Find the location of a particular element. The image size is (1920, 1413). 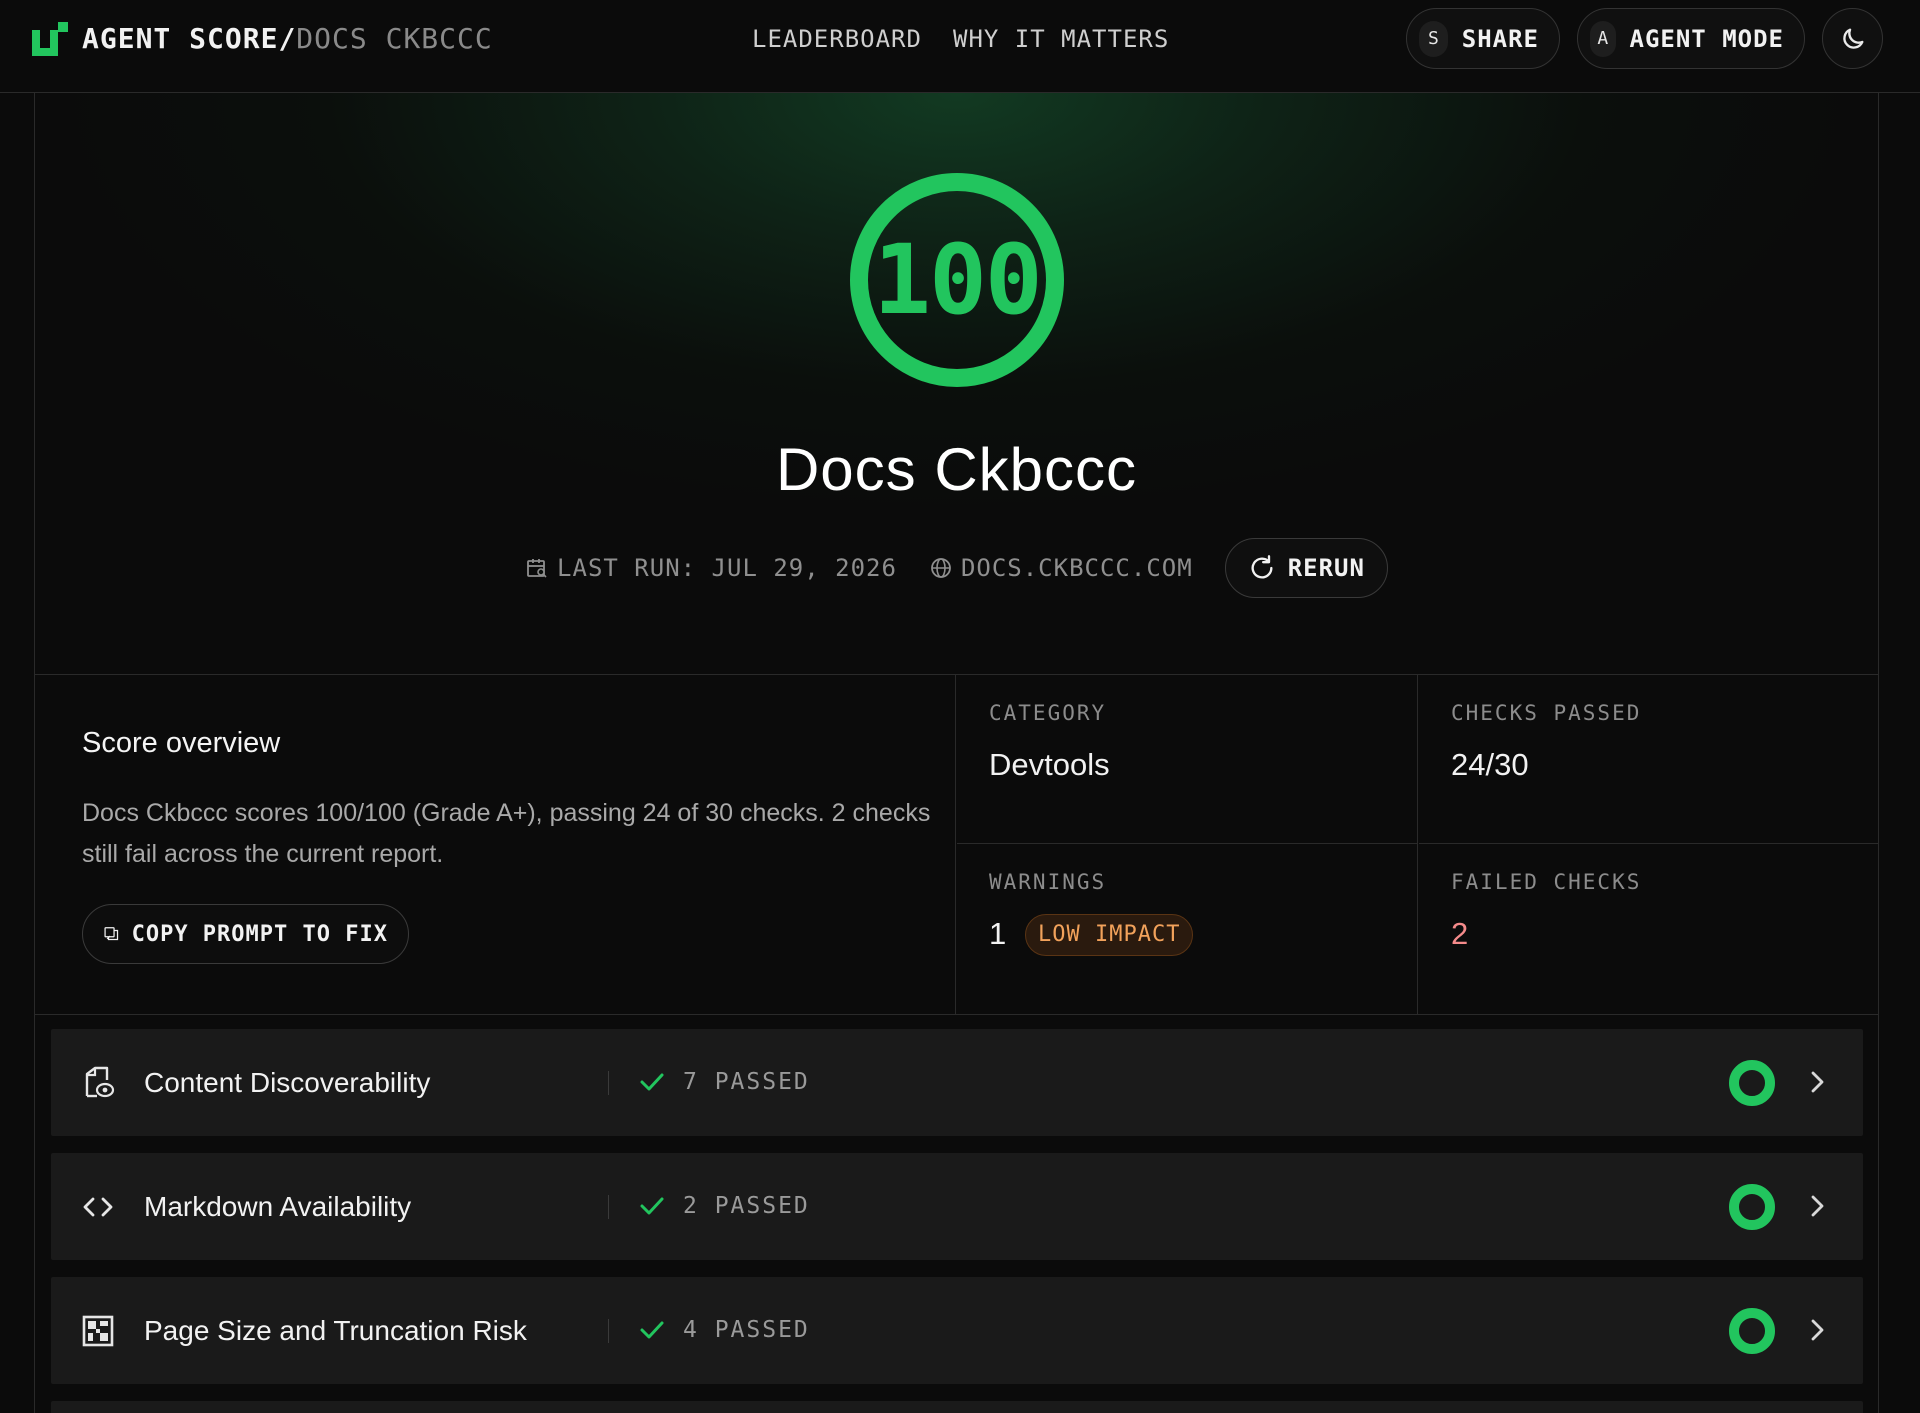

passed-count: 7 PASSED is located at coordinates (746, 1082).